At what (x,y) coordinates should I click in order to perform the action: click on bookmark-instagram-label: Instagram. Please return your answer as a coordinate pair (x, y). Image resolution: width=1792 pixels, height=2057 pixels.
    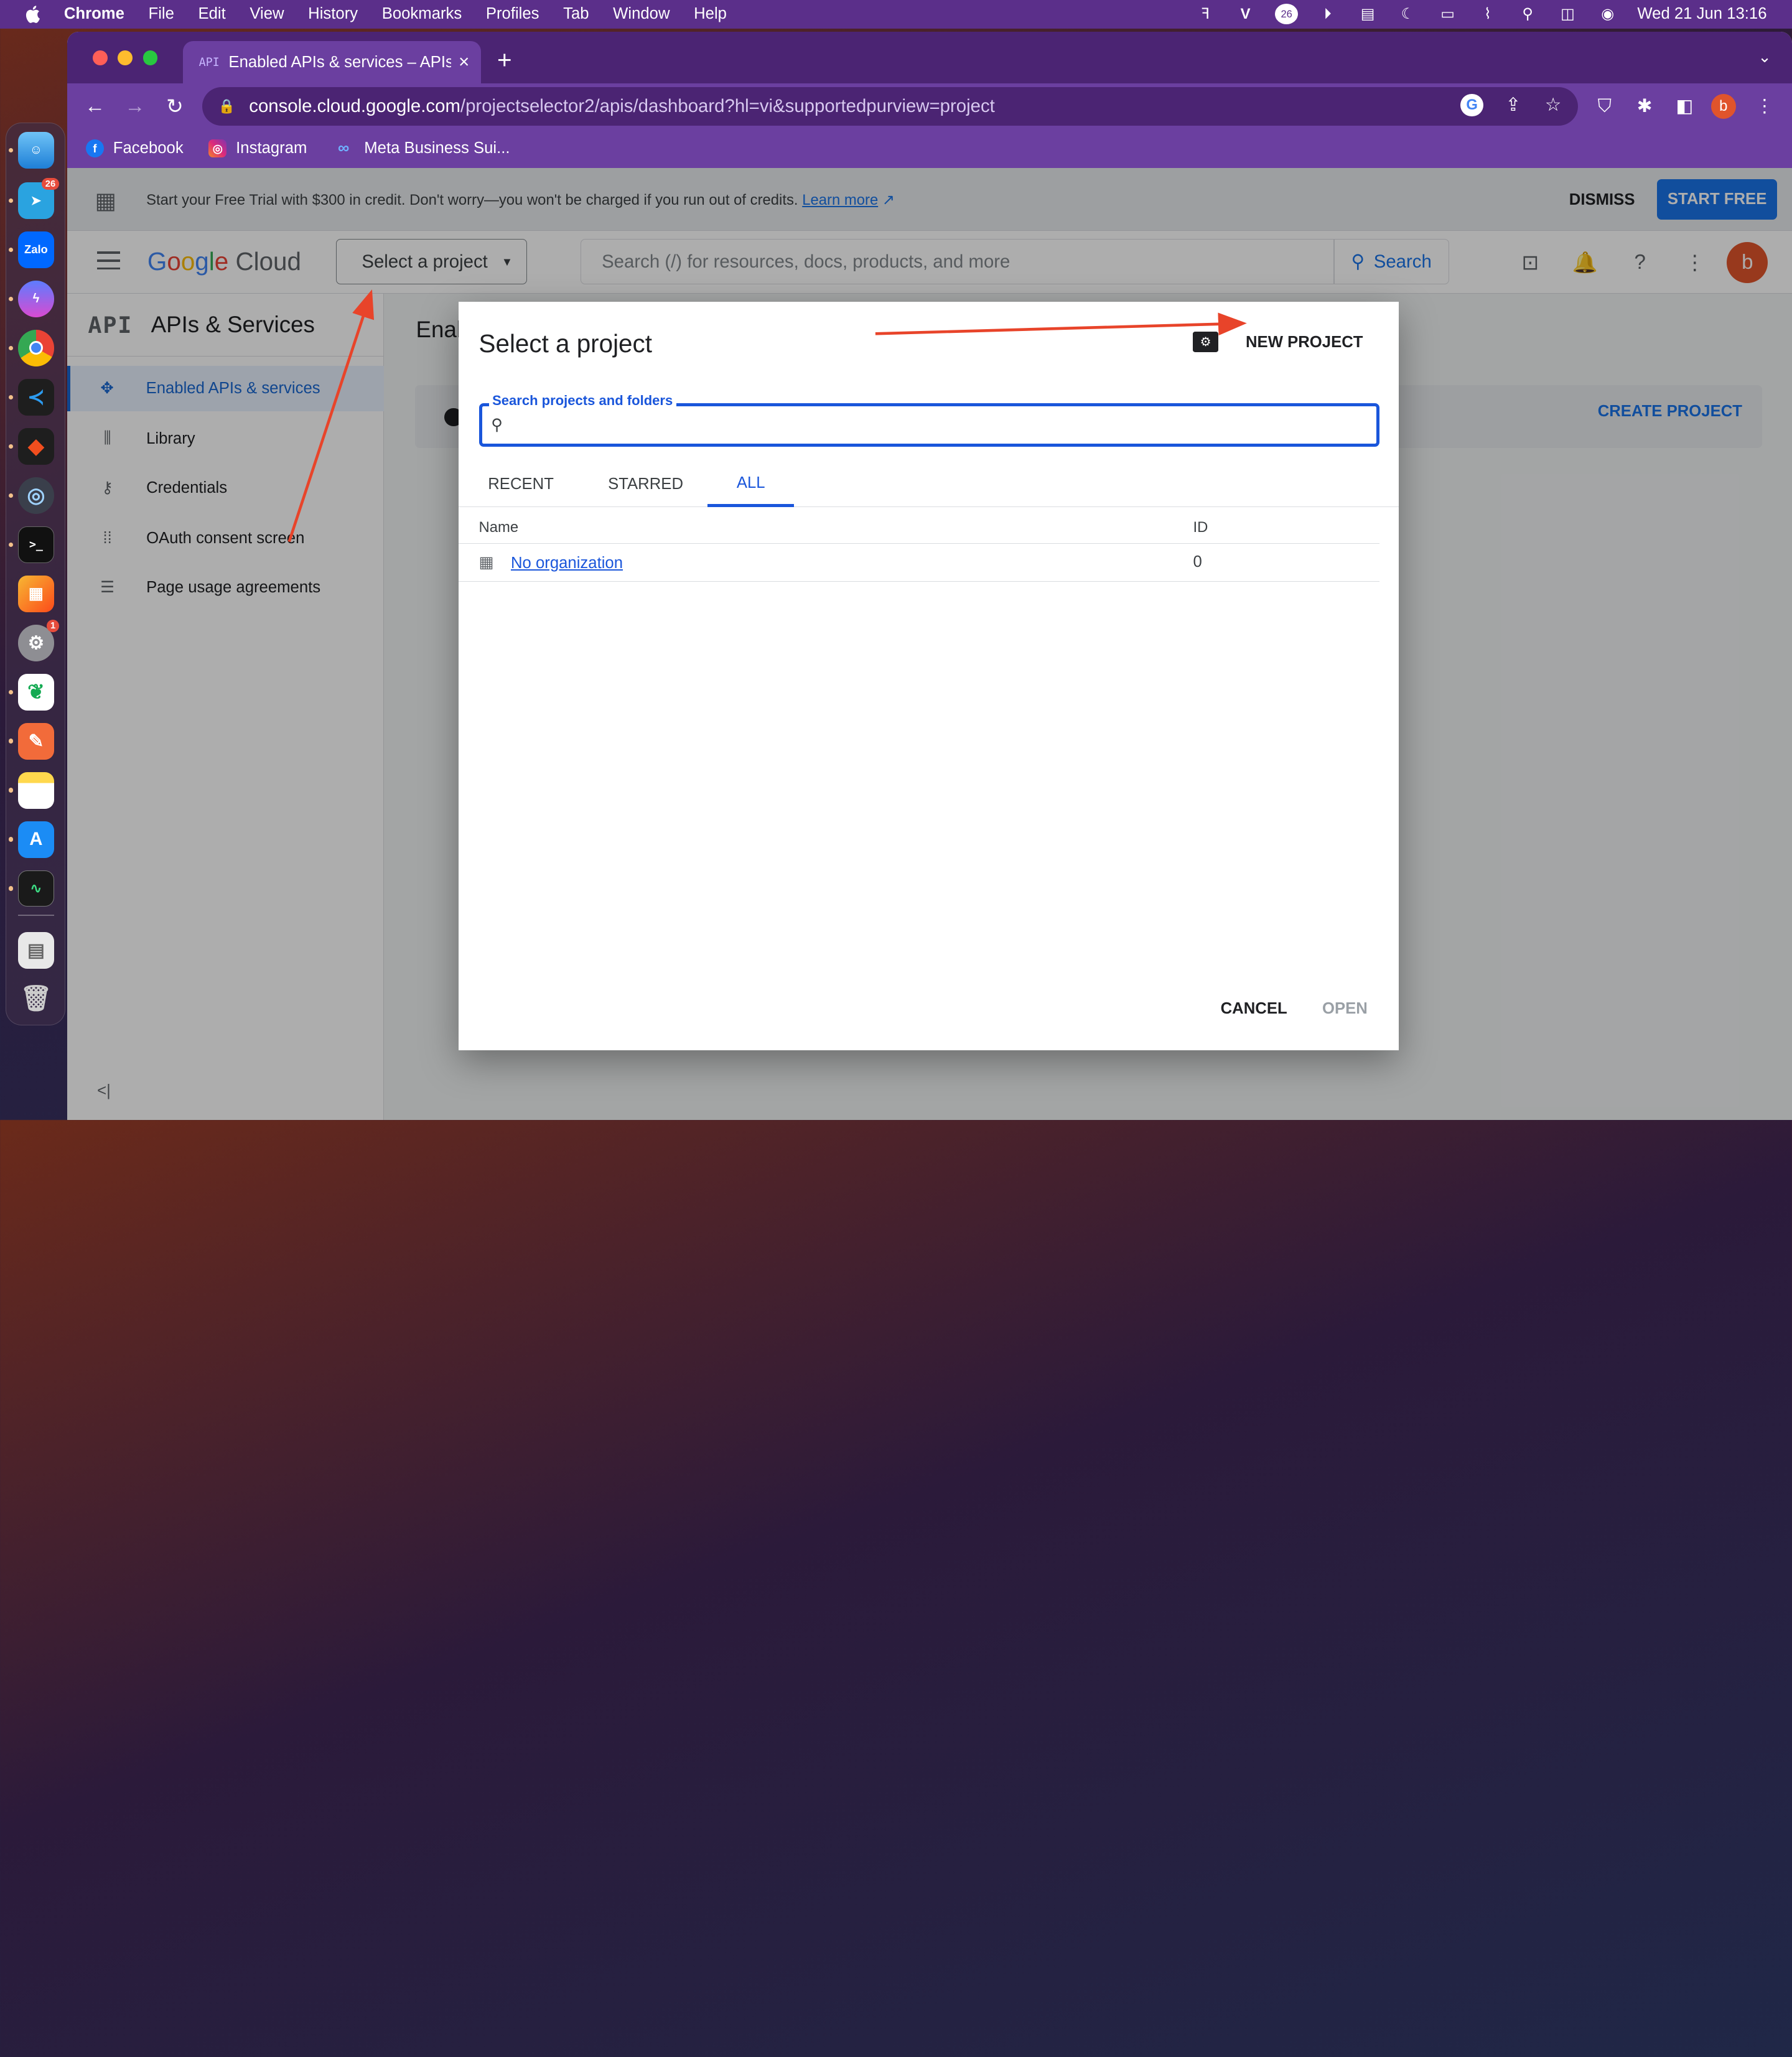
    Looking at the image, I should click on (271, 148).